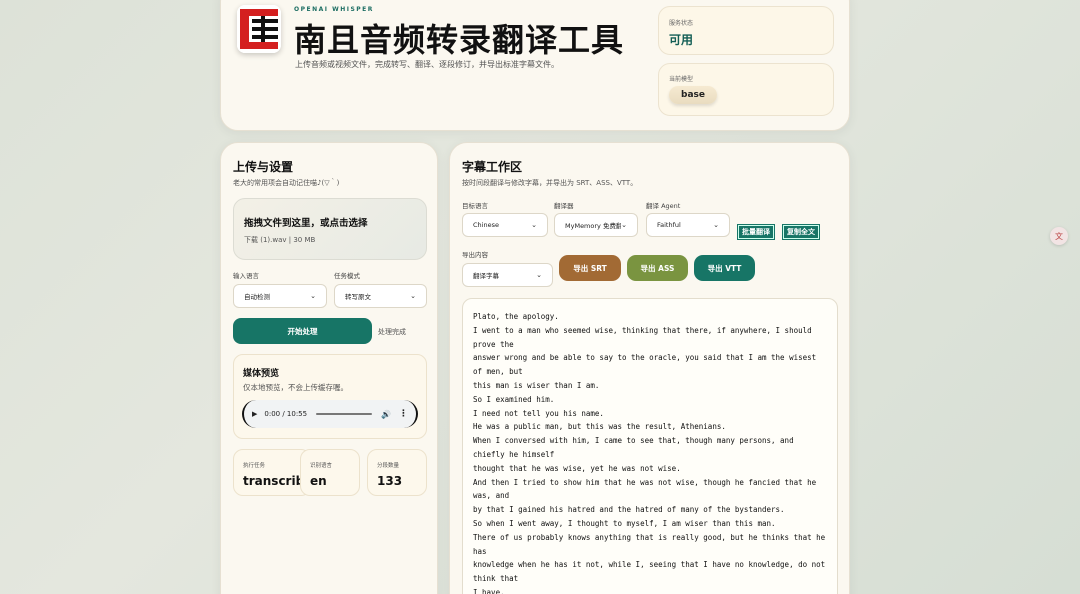 The height and width of the screenshot is (594, 1080). I want to click on export-content-value: 翻译字幕, so click(486, 276).